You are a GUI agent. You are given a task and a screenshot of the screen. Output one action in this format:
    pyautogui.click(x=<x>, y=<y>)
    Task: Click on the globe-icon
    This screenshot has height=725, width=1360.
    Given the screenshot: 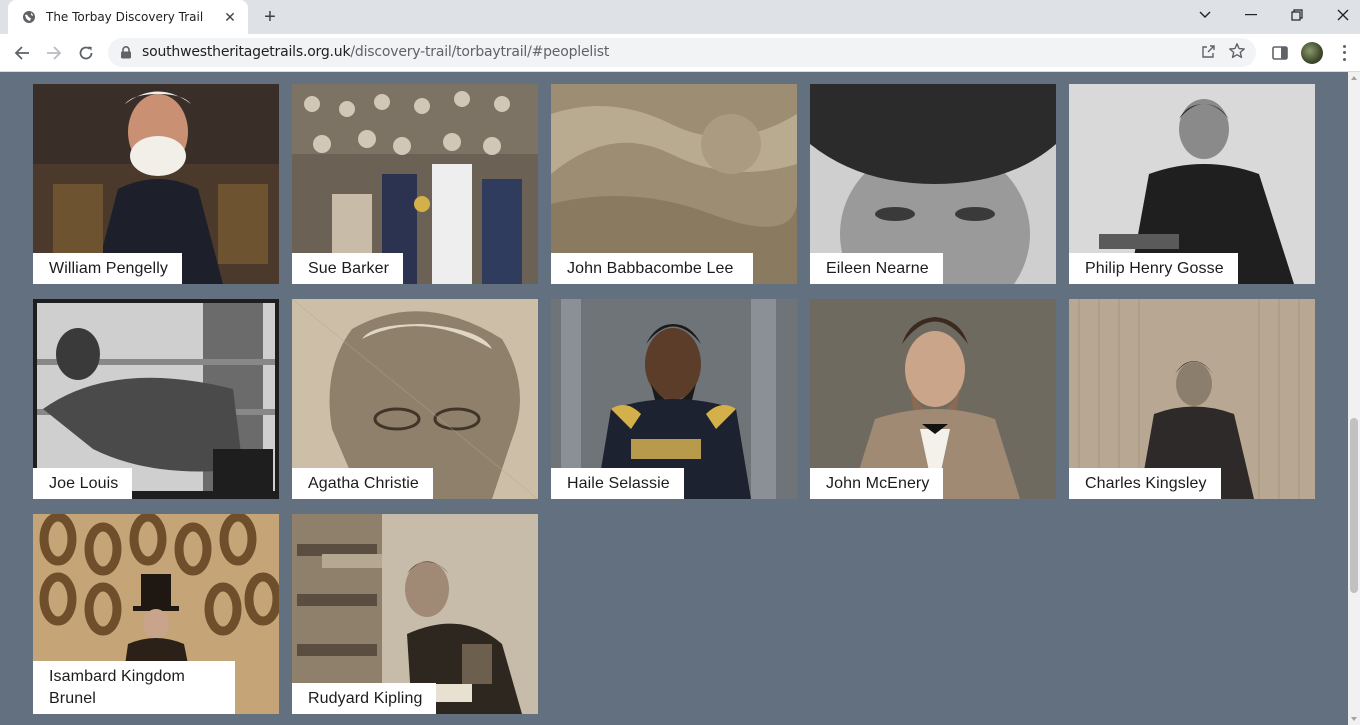 What is the action you would take?
    pyautogui.click(x=29, y=17)
    